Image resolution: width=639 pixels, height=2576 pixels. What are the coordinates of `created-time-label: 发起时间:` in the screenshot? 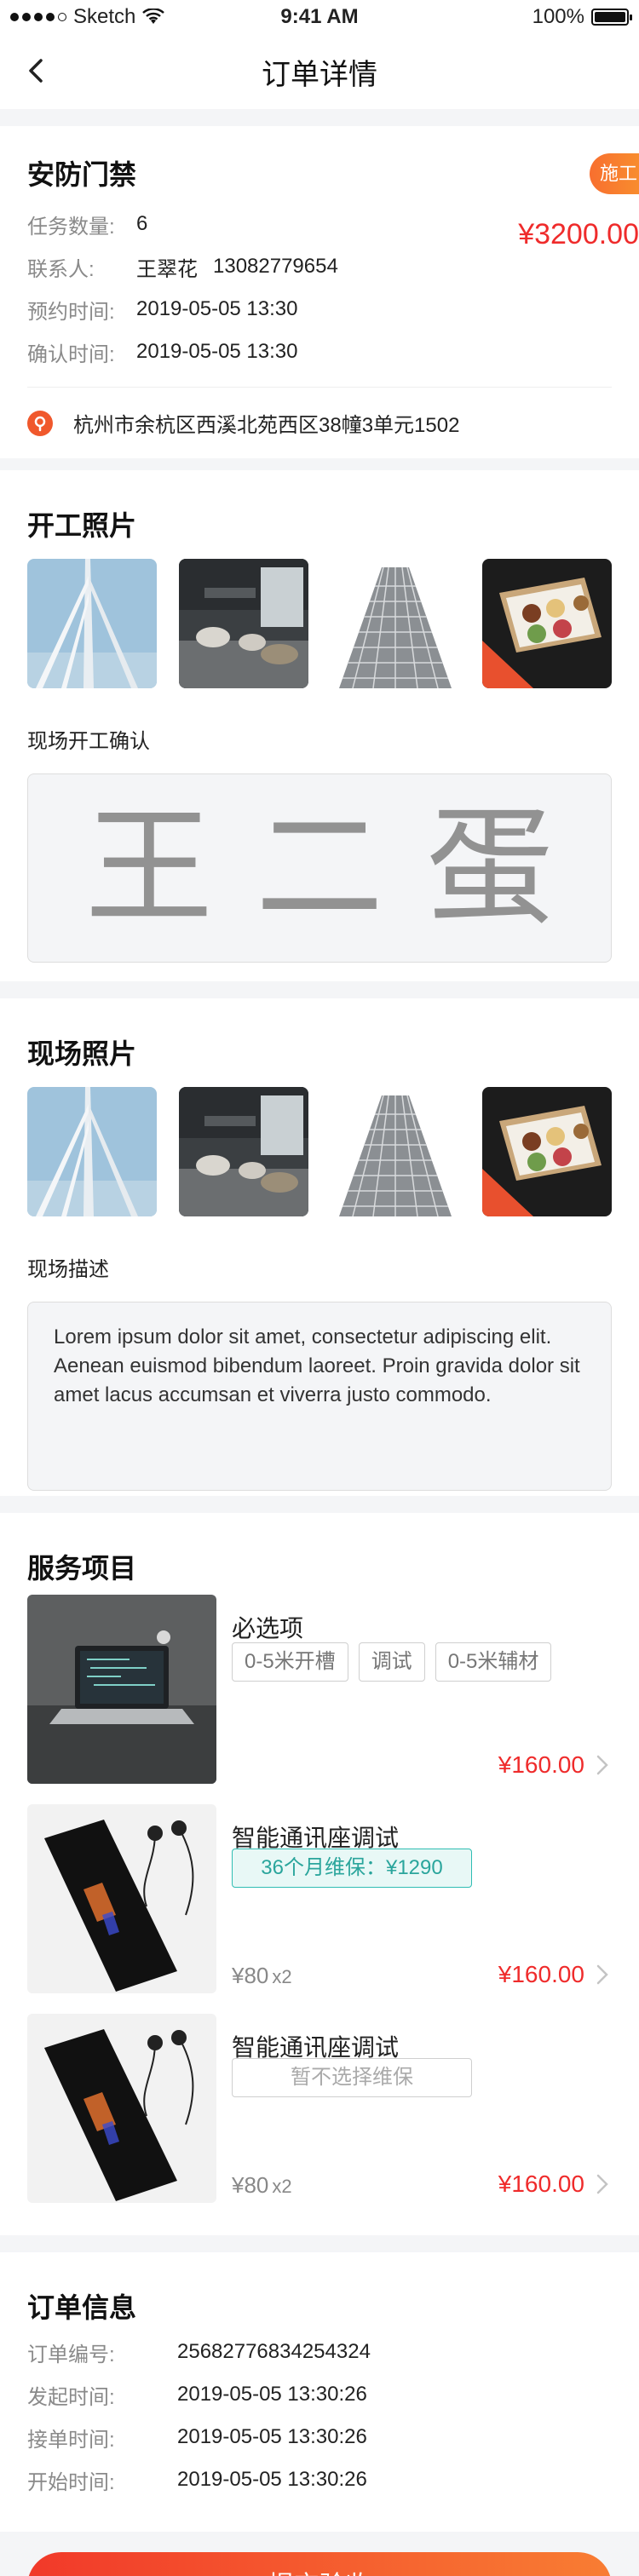 It's located at (71, 2397).